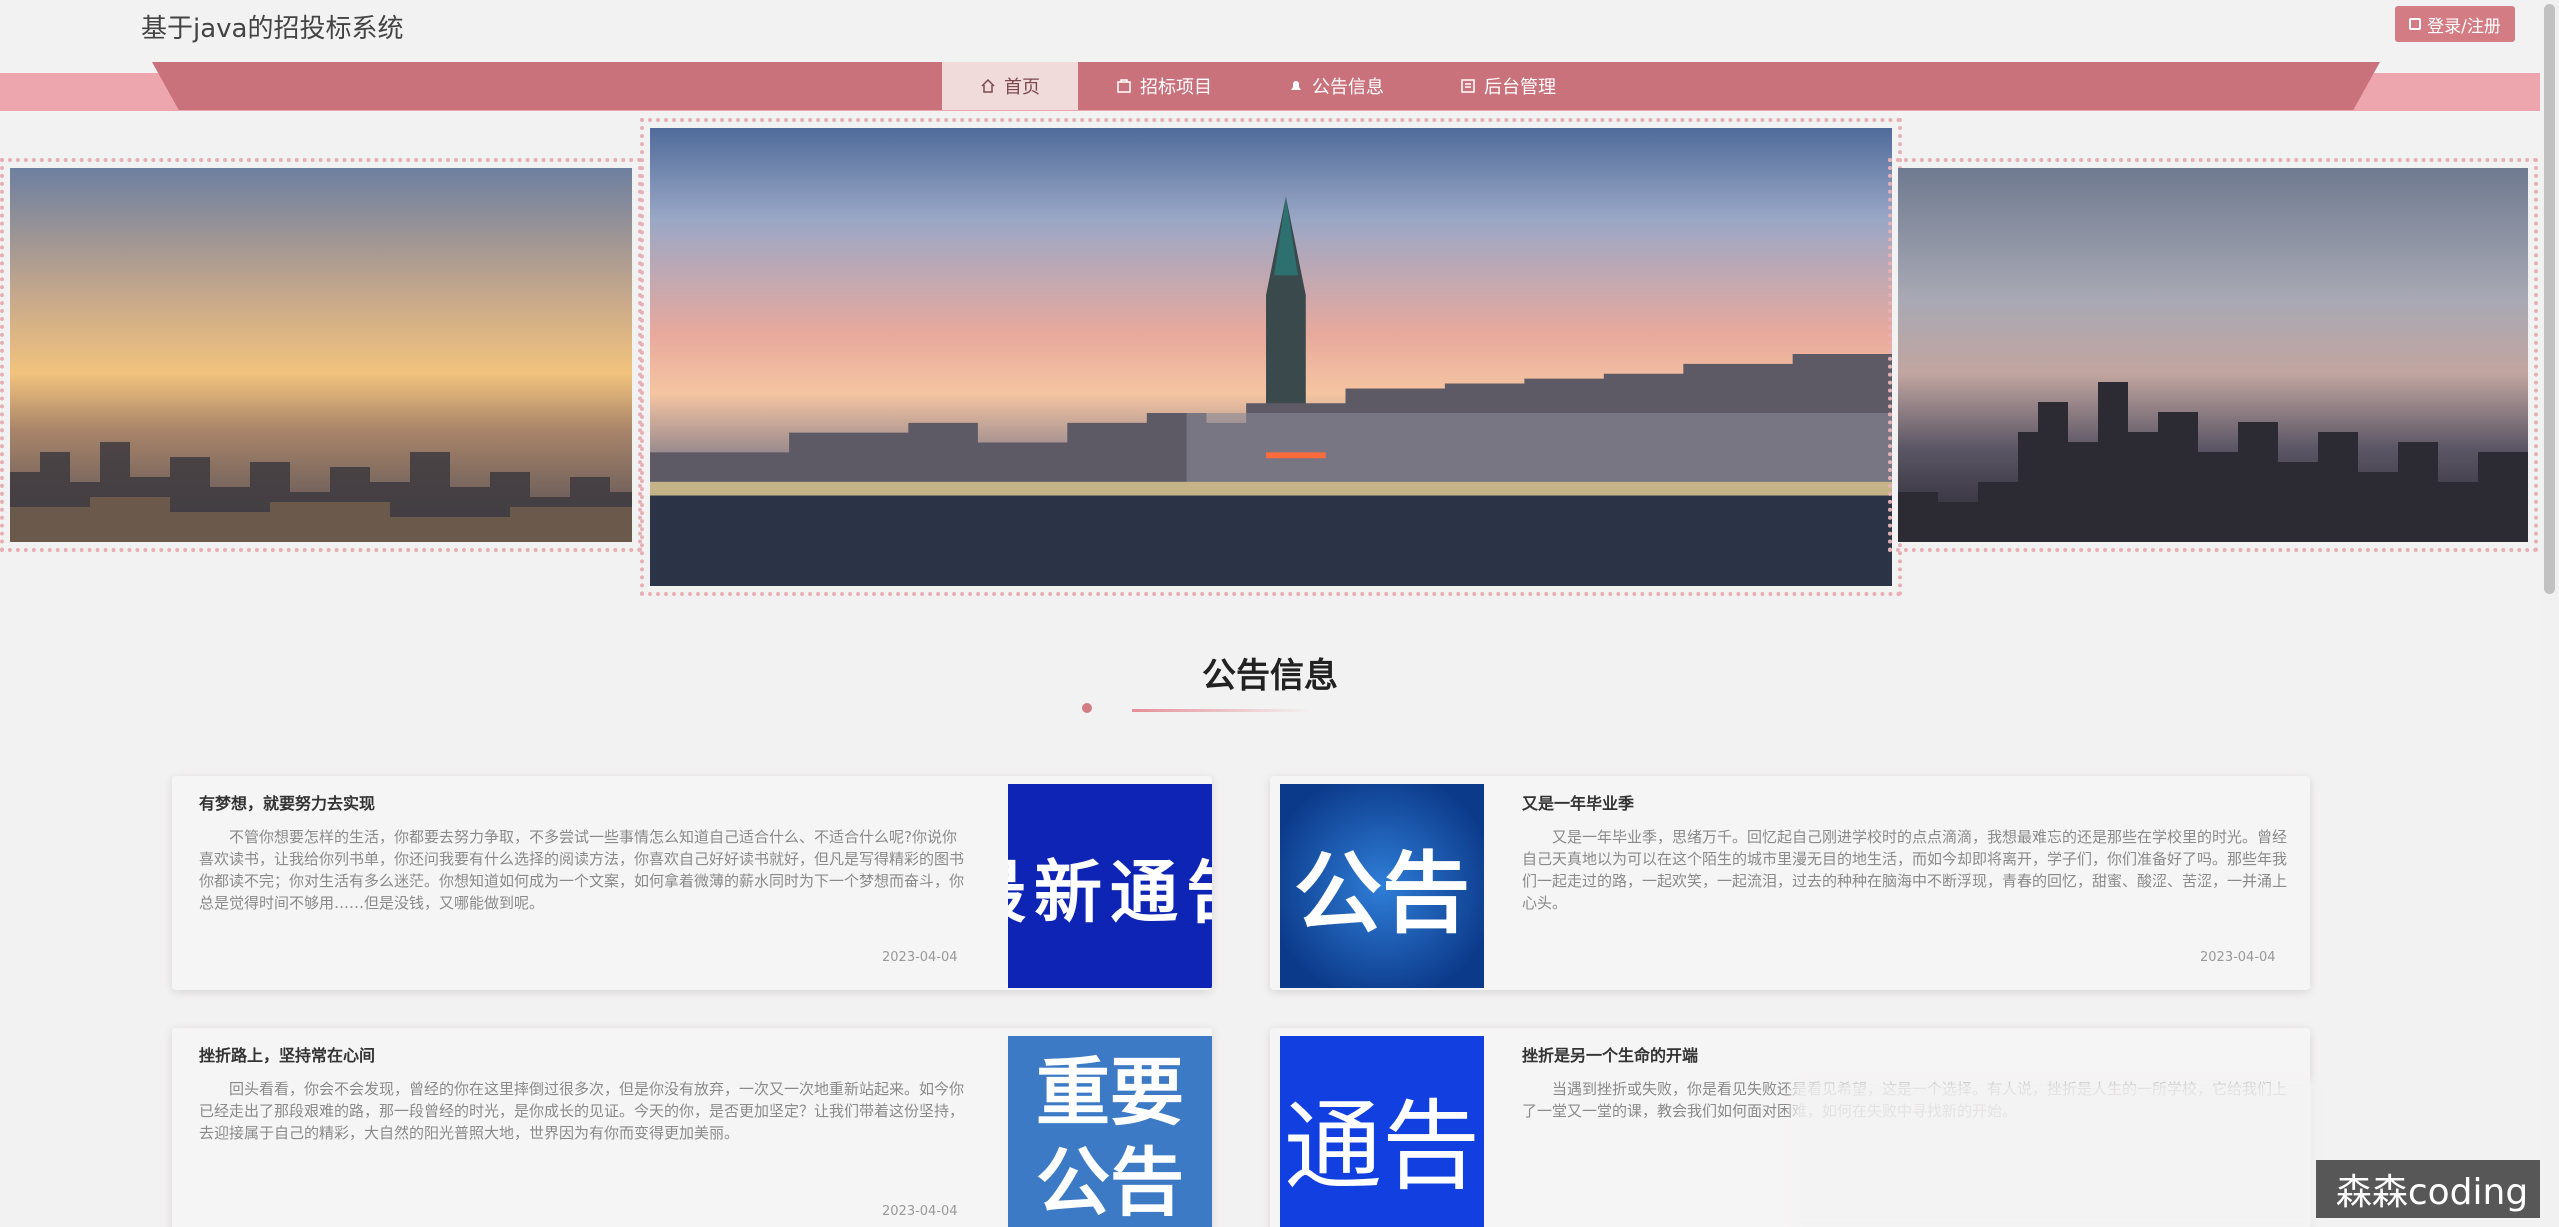 The width and height of the screenshot is (2559, 1227). Describe the element at coordinates (2549, 613) in the screenshot. I see `page-scrollbar` at that location.